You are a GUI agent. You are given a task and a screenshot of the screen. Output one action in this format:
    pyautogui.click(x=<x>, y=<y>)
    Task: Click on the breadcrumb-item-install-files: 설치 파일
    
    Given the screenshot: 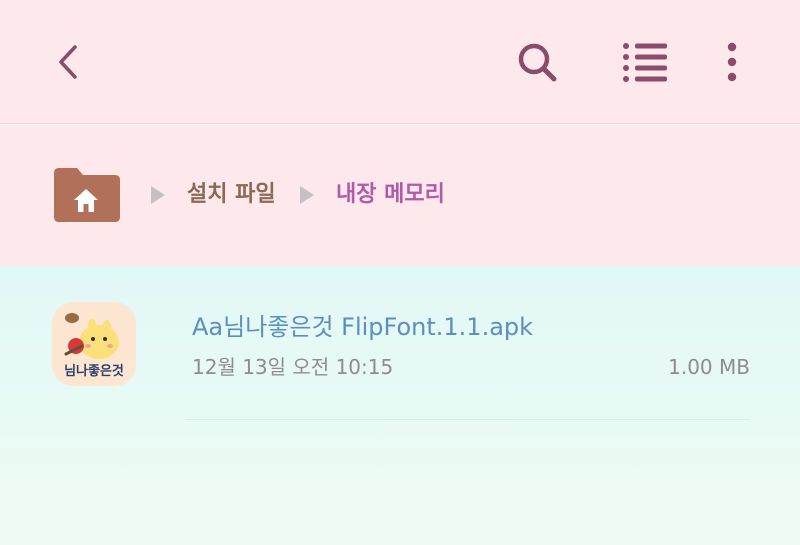 What is the action you would take?
    pyautogui.click(x=231, y=195)
    